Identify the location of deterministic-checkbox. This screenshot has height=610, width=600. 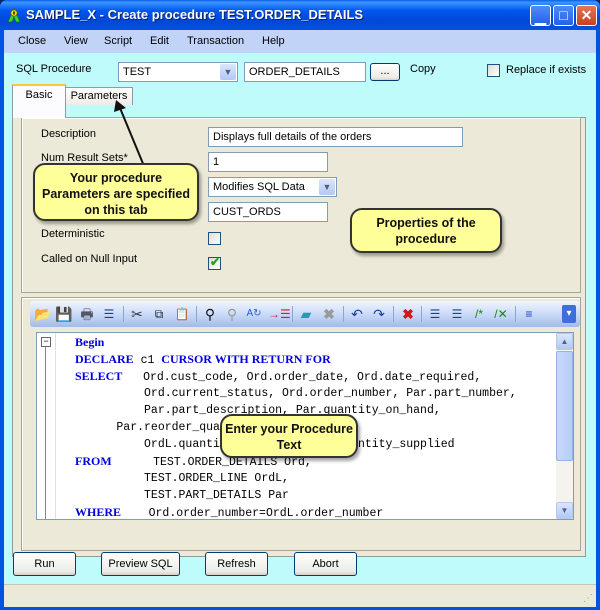
(214, 238).